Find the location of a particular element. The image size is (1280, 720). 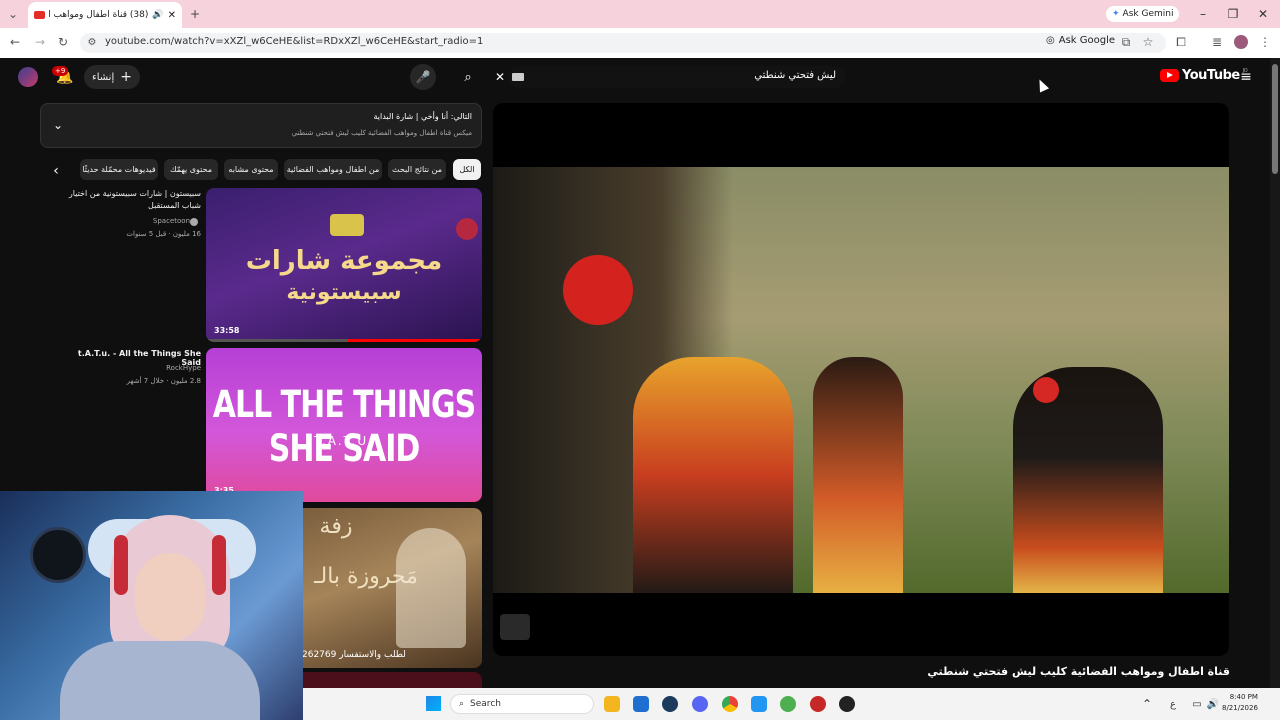

video-thumbnail: مجموعة شارات سبيستونية 33:58 is located at coordinates (344, 265).